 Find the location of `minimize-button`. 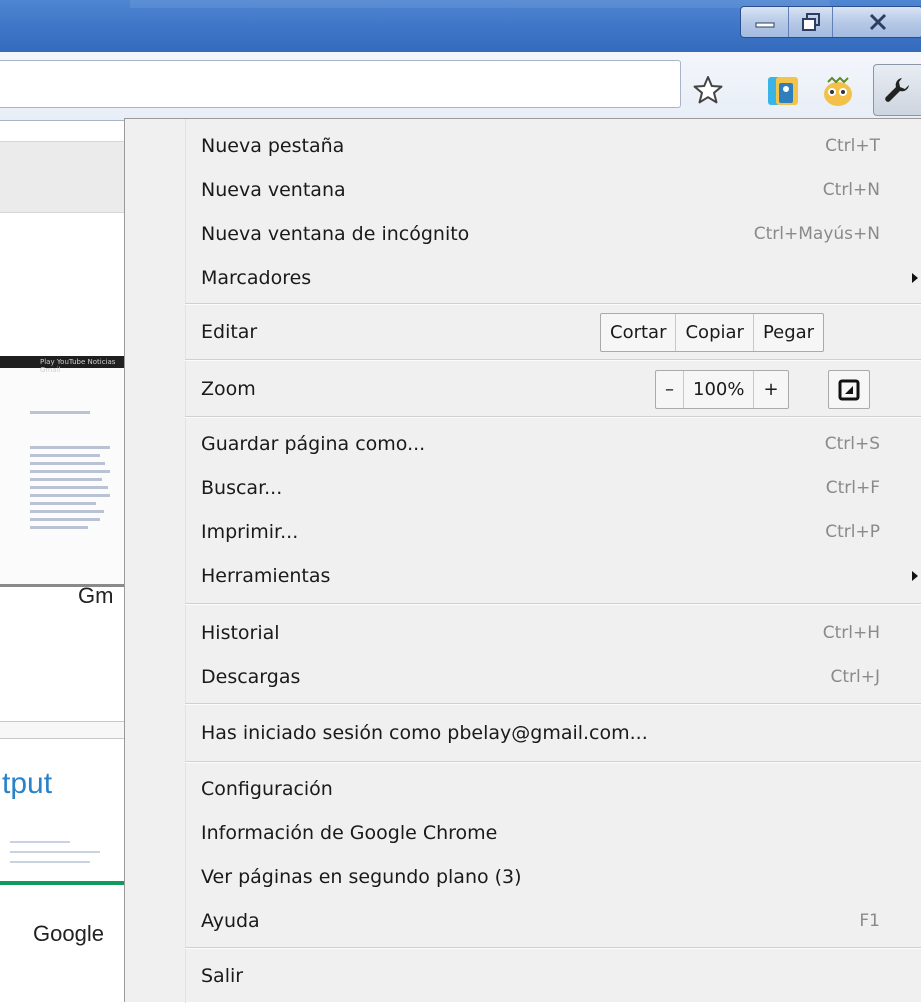

minimize-button is located at coordinates (765, 22).